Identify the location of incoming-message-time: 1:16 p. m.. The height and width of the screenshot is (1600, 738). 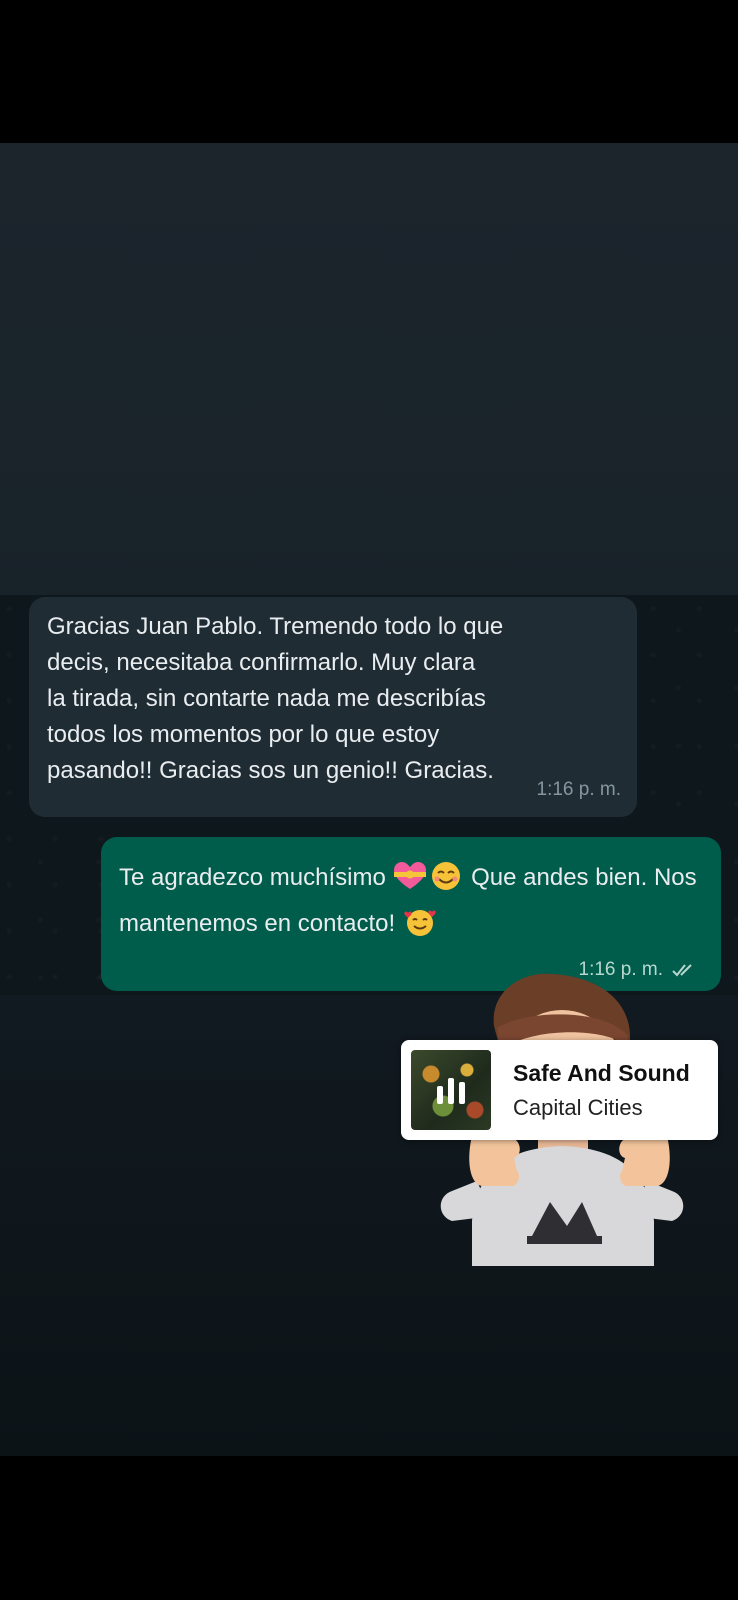
(579, 789).